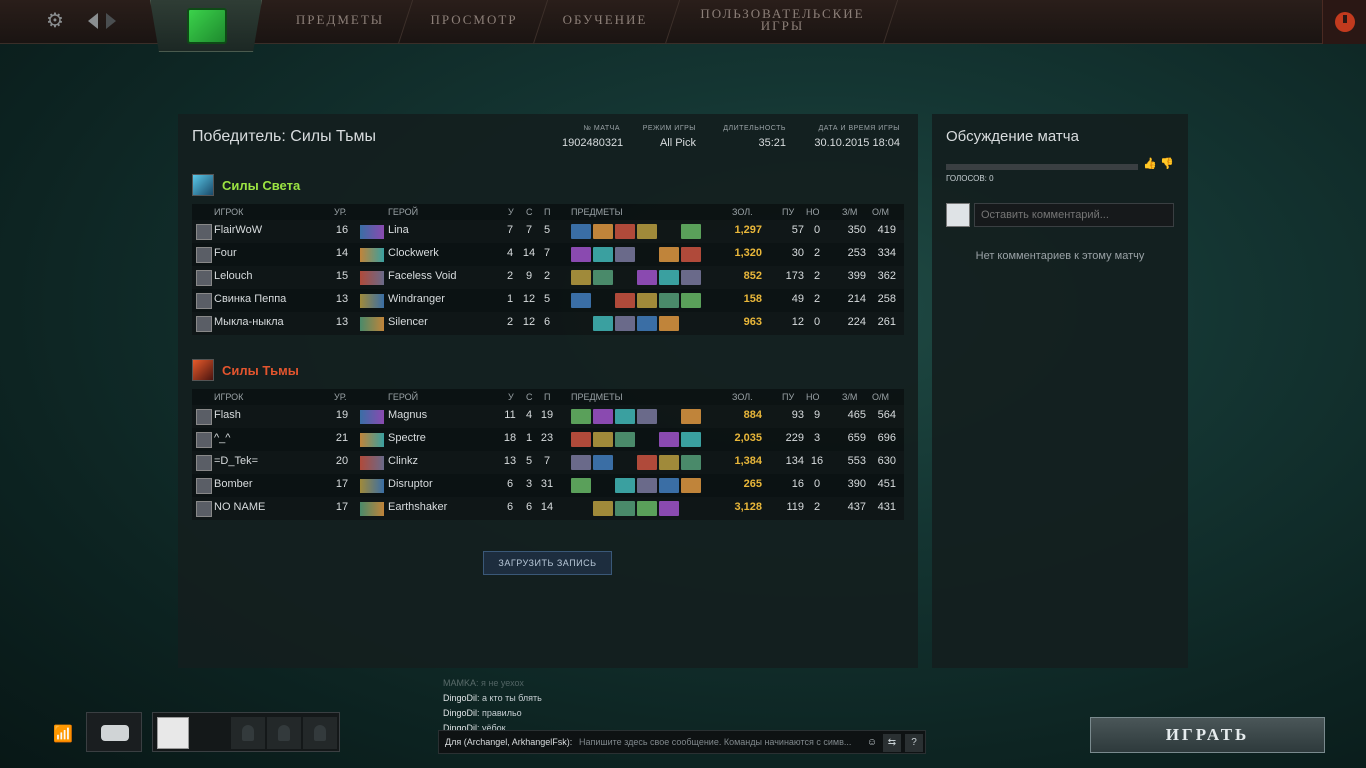  Describe the element at coordinates (605, 35) in the screenshot. I see `tab-learn: ОБУЧЕНИЕ` at that location.